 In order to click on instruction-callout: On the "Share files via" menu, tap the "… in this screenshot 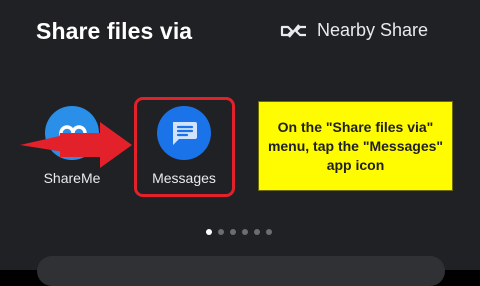, I will do `click(355, 146)`.